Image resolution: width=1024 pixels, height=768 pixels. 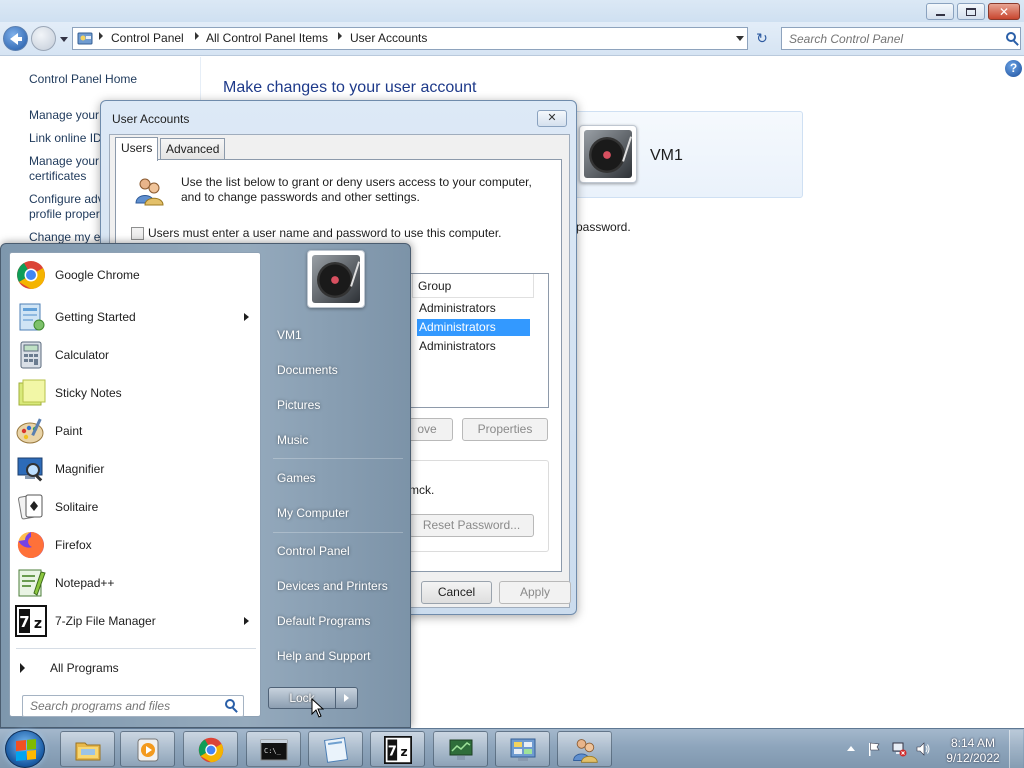 What do you see at coordinates (289, 335) in the screenshot?
I see `start-link-user: VM1` at bounding box center [289, 335].